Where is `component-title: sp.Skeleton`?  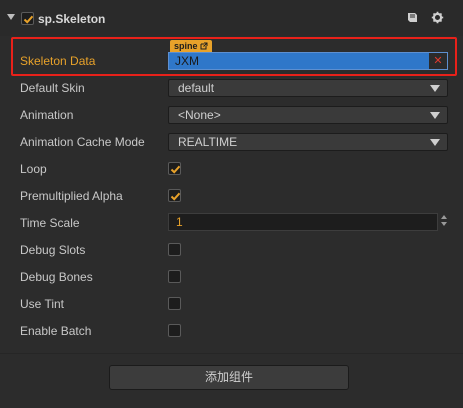
component-title: sp.Skeleton is located at coordinates (72, 19).